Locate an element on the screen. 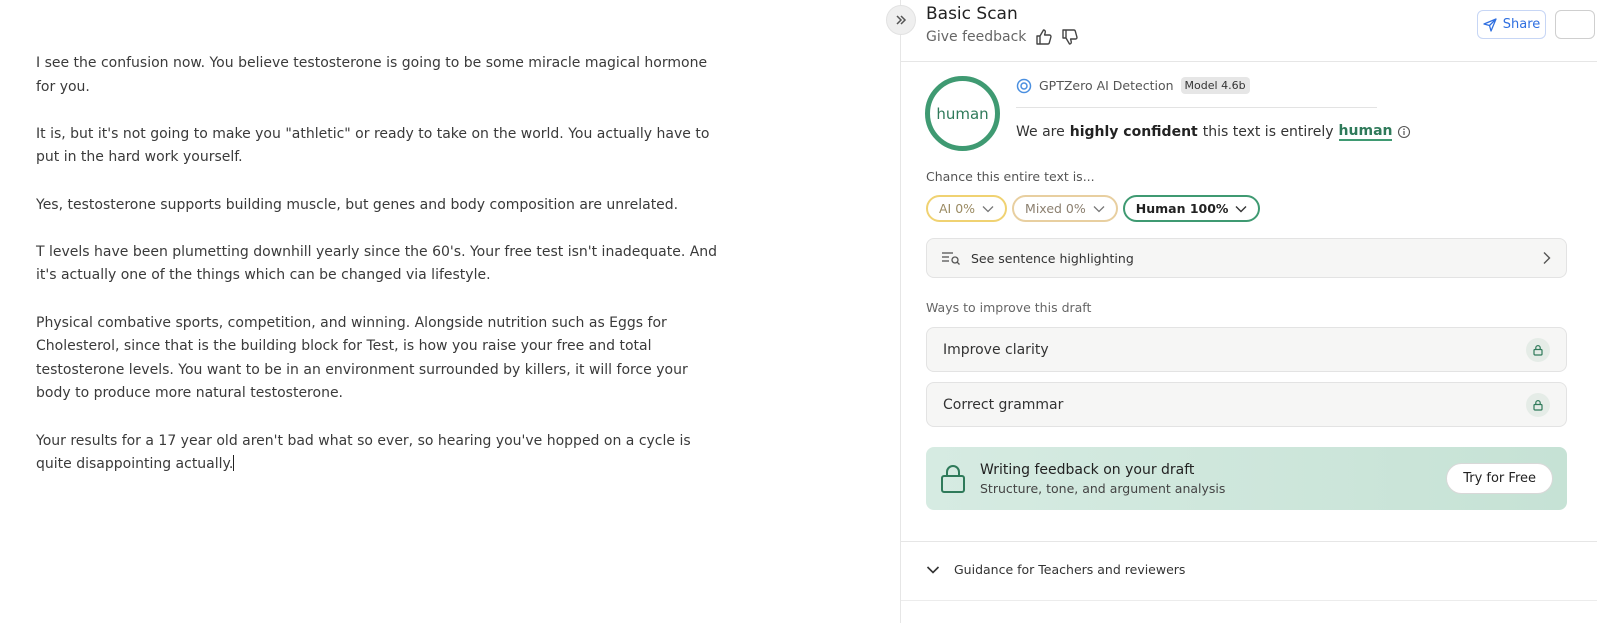  share-button: Share is located at coordinates (1511, 24).